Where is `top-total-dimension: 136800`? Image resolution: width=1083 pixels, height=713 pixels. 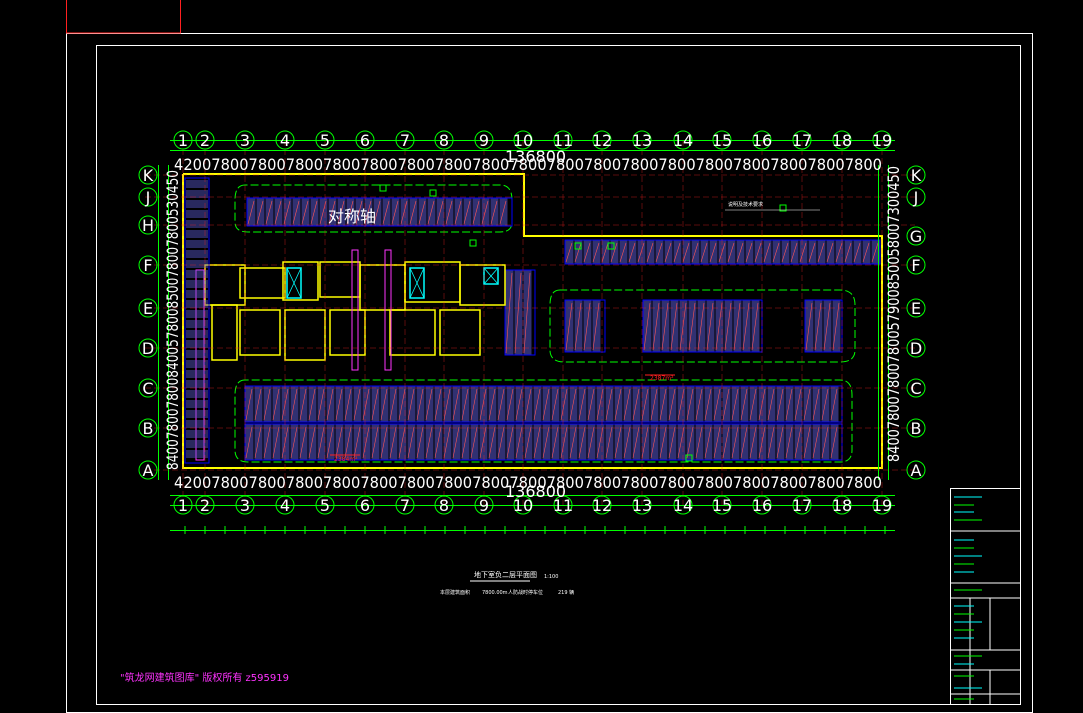 top-total-dimension: 136800 is located at coordinates (535, 156).